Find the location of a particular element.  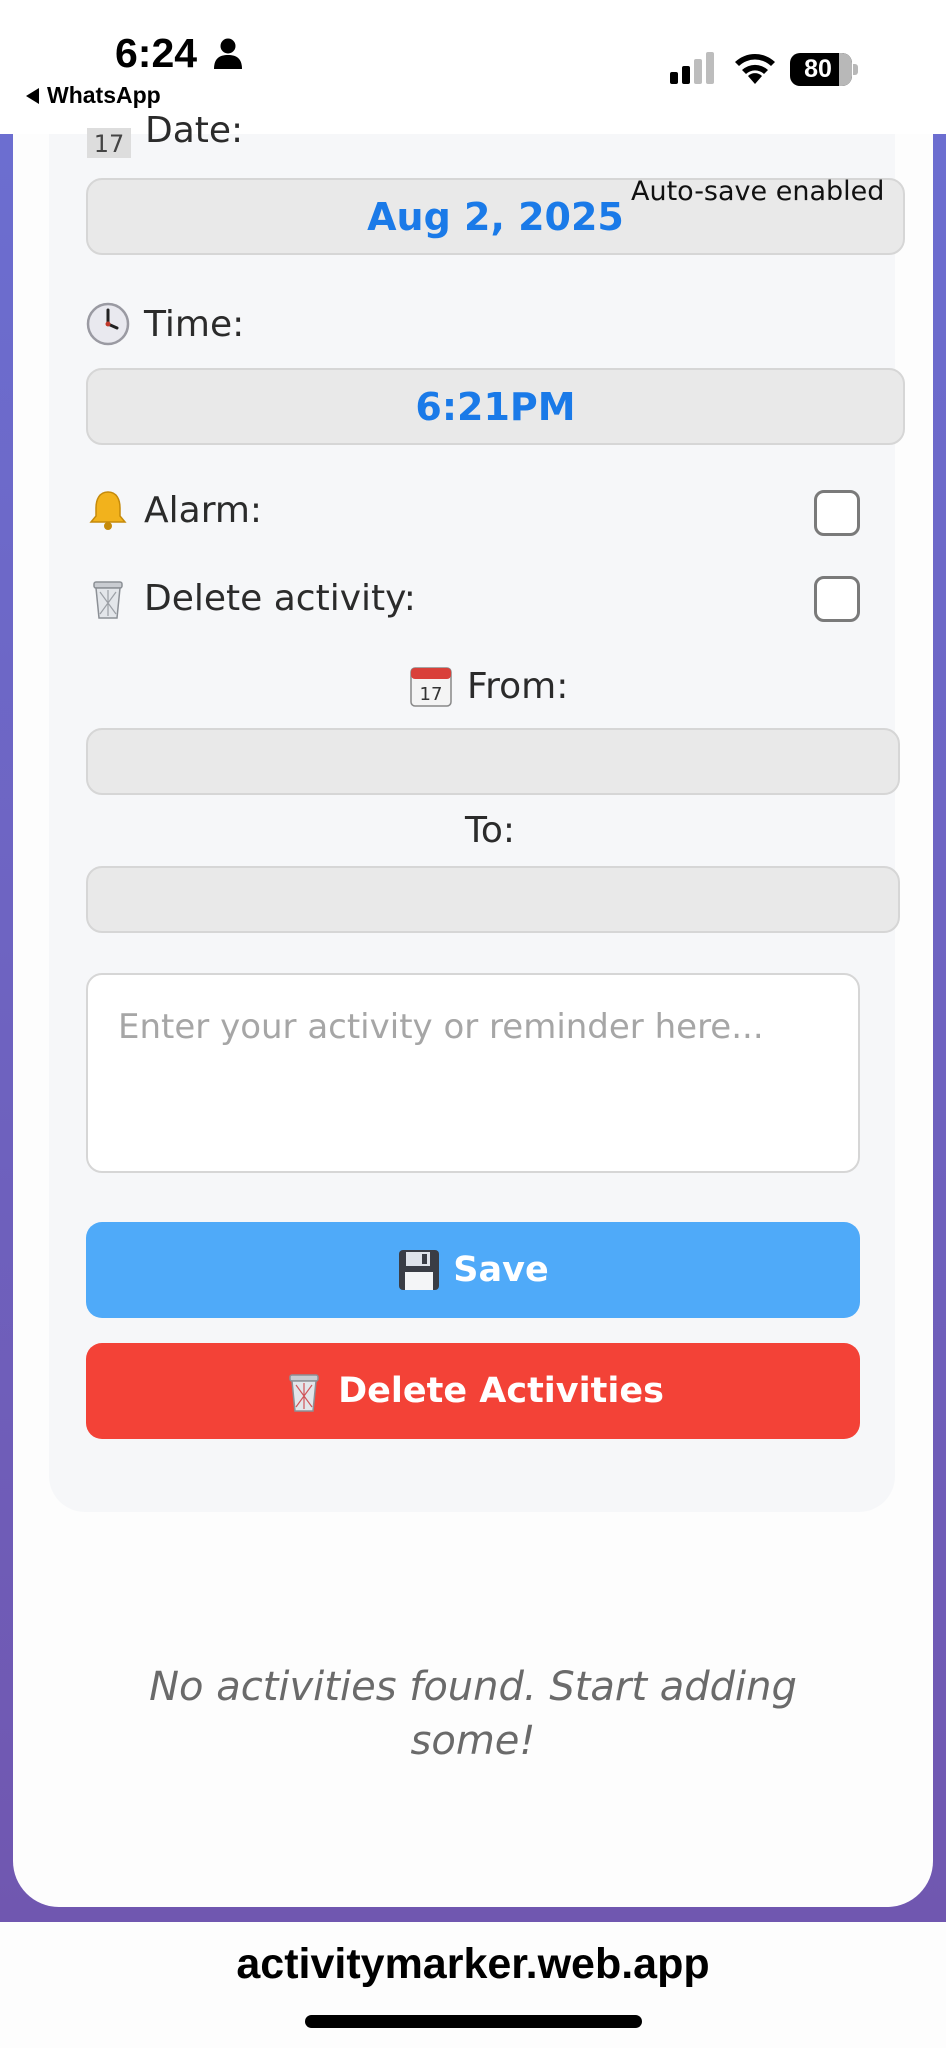

back-app-name: WhatsApp is located at coordinates (104, 95).